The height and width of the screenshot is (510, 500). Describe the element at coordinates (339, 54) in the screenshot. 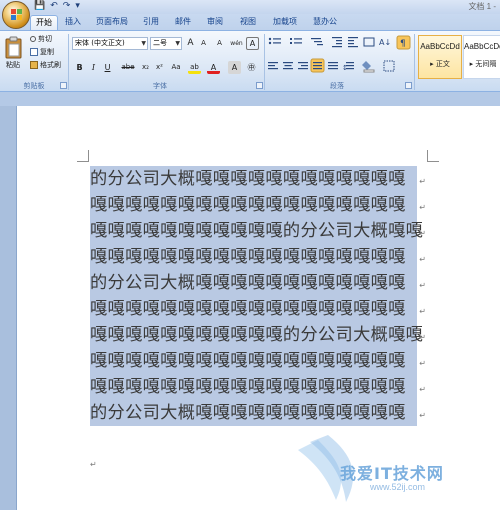

I see `paragraph-tools: A↓ ¶ ↕` at that location.